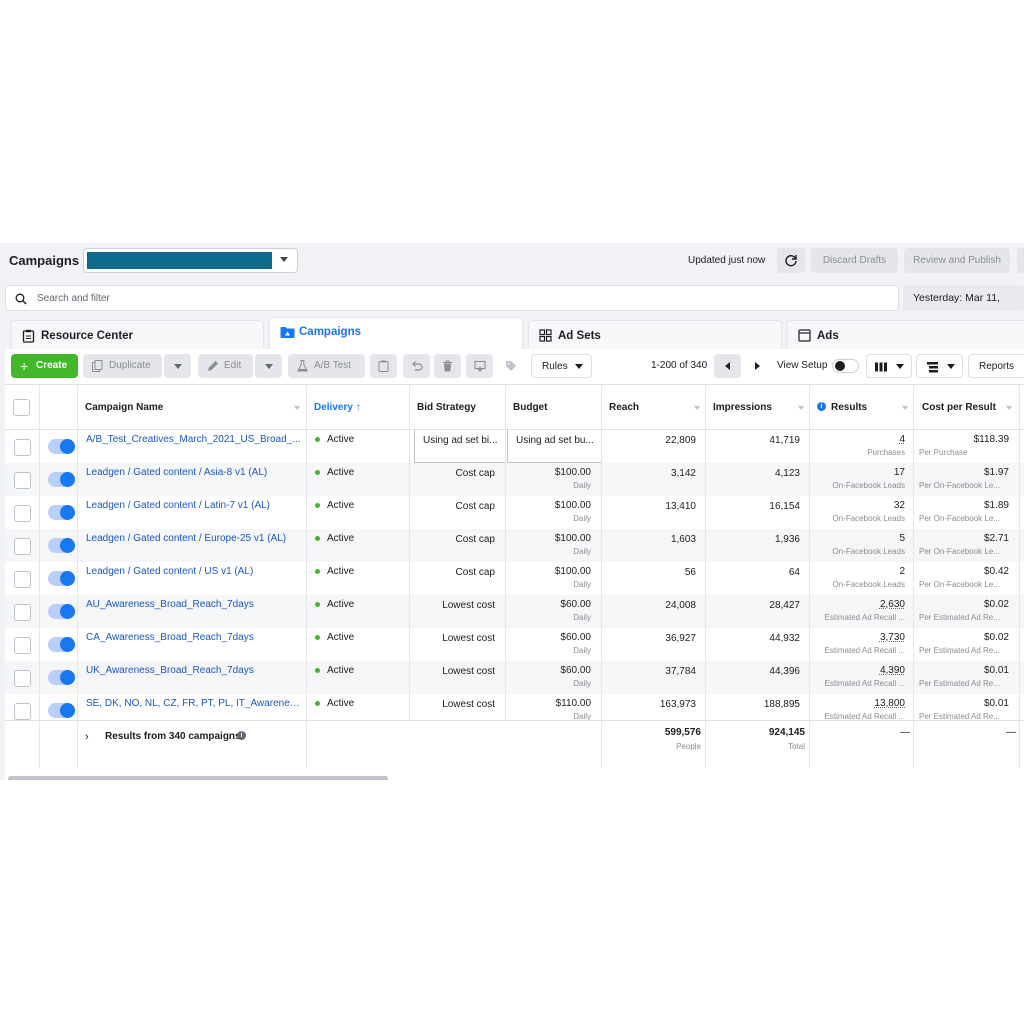  I want to click on previous-page-button, so click(727, 366).